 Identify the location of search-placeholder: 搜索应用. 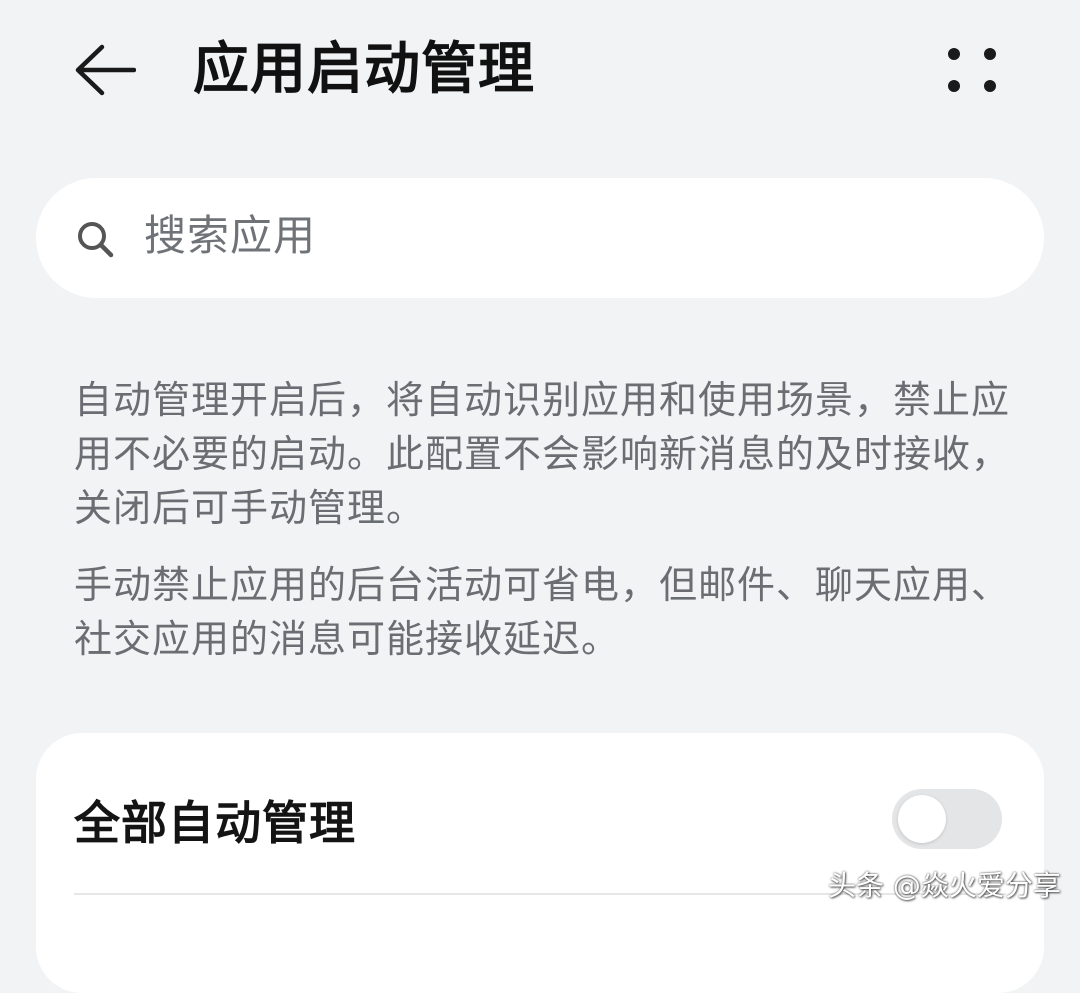
(230, 235).